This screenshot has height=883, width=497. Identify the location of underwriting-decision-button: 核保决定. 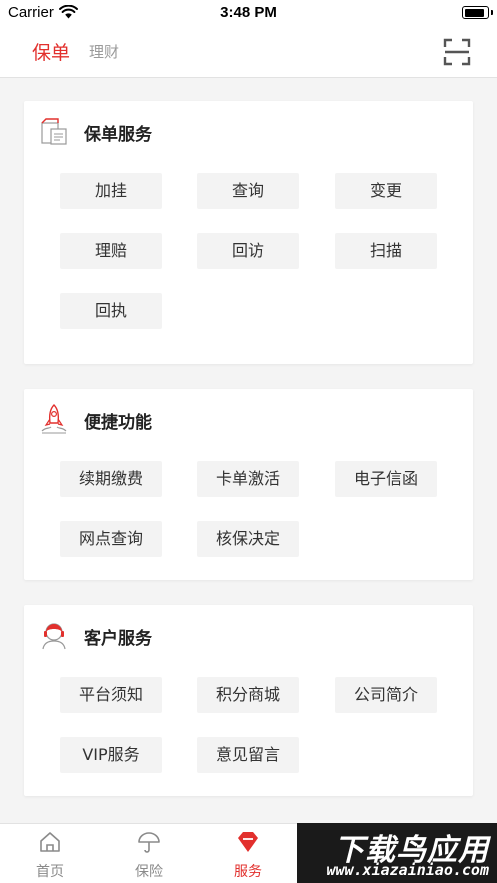
(248, 539).